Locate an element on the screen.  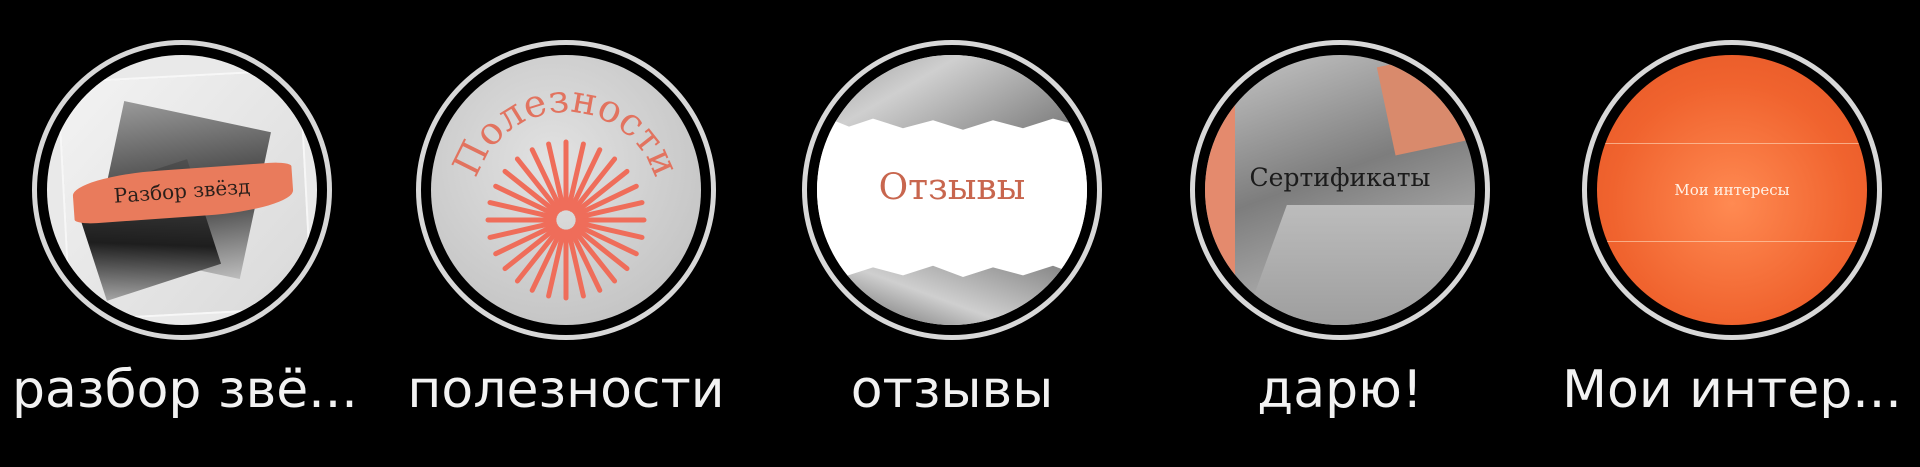
highlight-poleznosti: Полезности полезности is located at coordinates (566, 240).